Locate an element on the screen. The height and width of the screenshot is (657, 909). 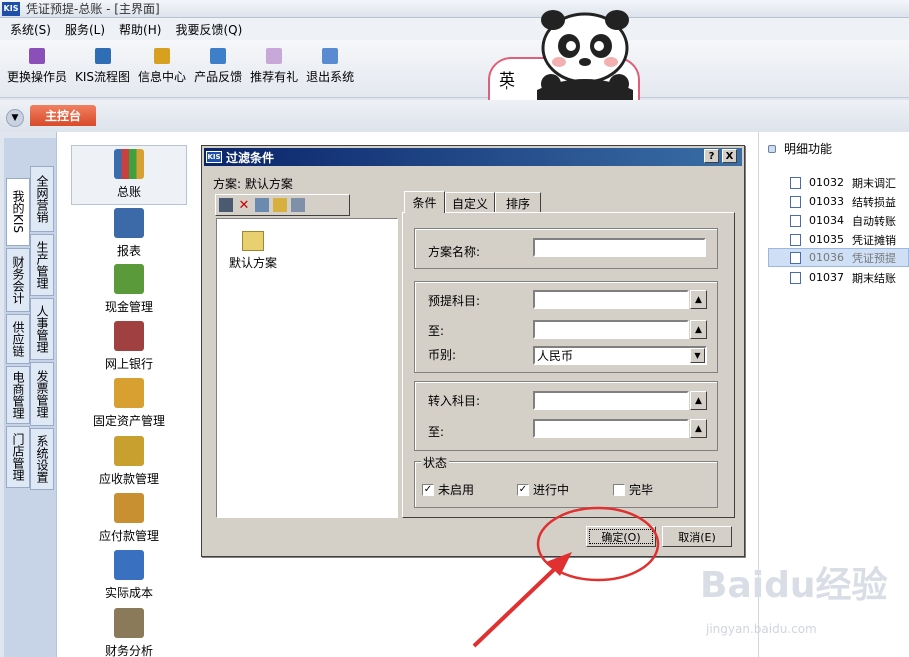
detail-item-code: 01034 is located at coordinates (826, 220).